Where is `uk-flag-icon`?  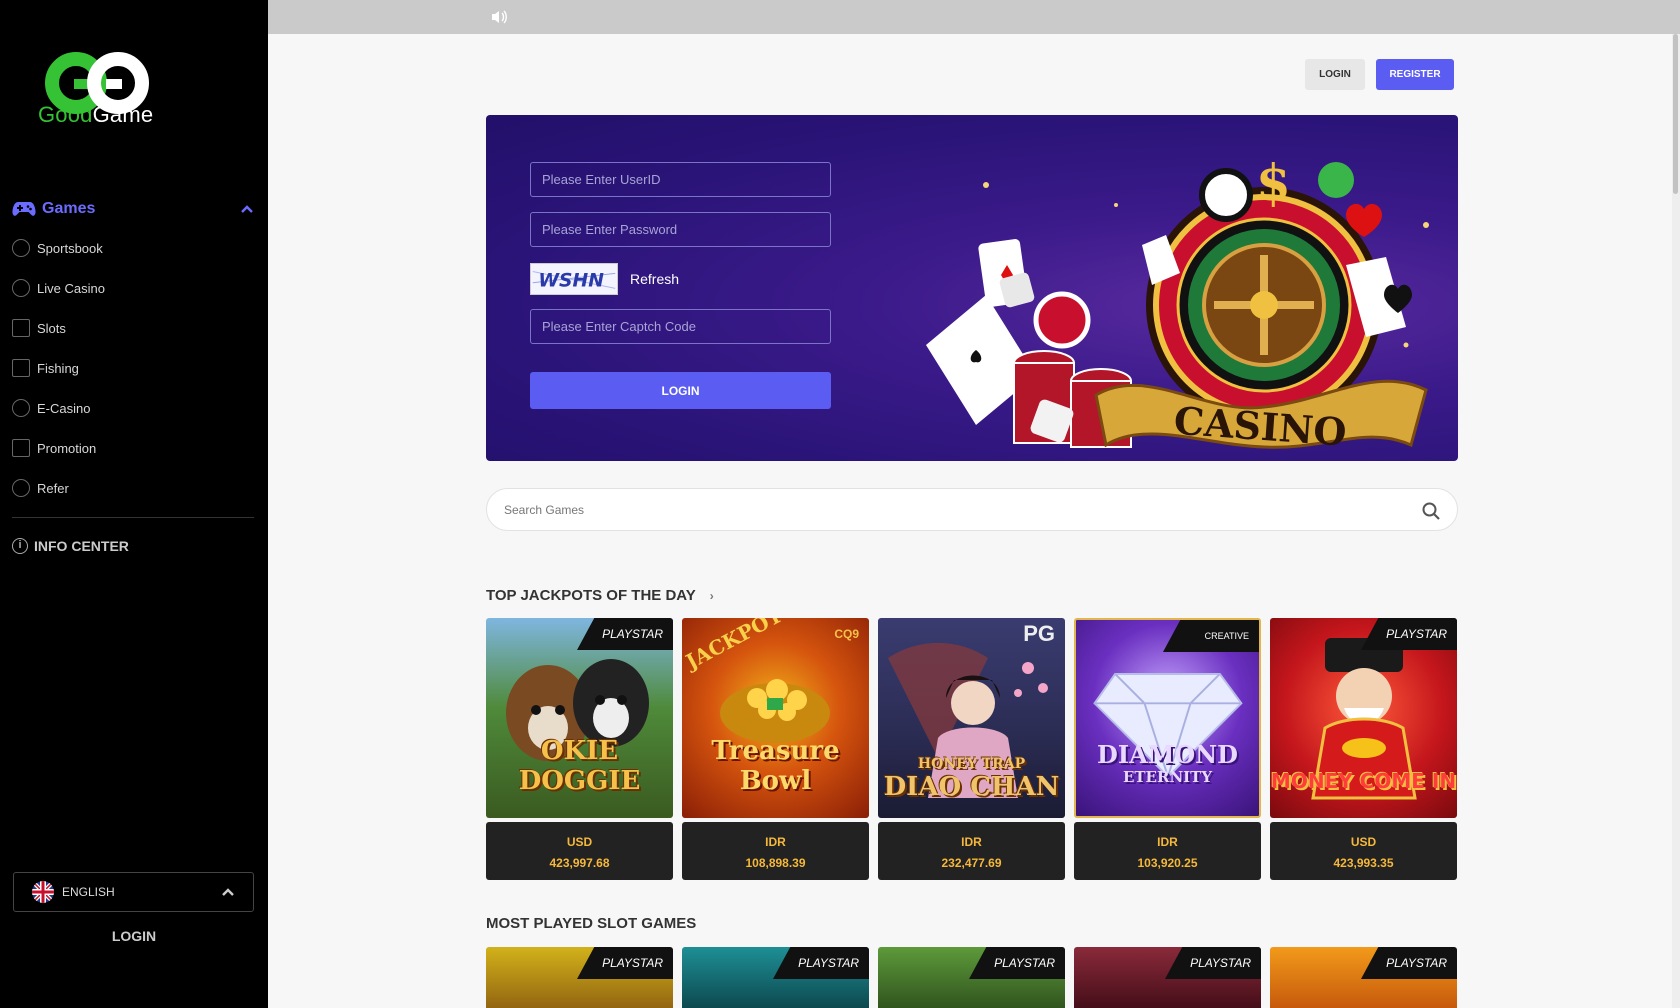 uk-flag-icon is located at coordinates (43, 892).